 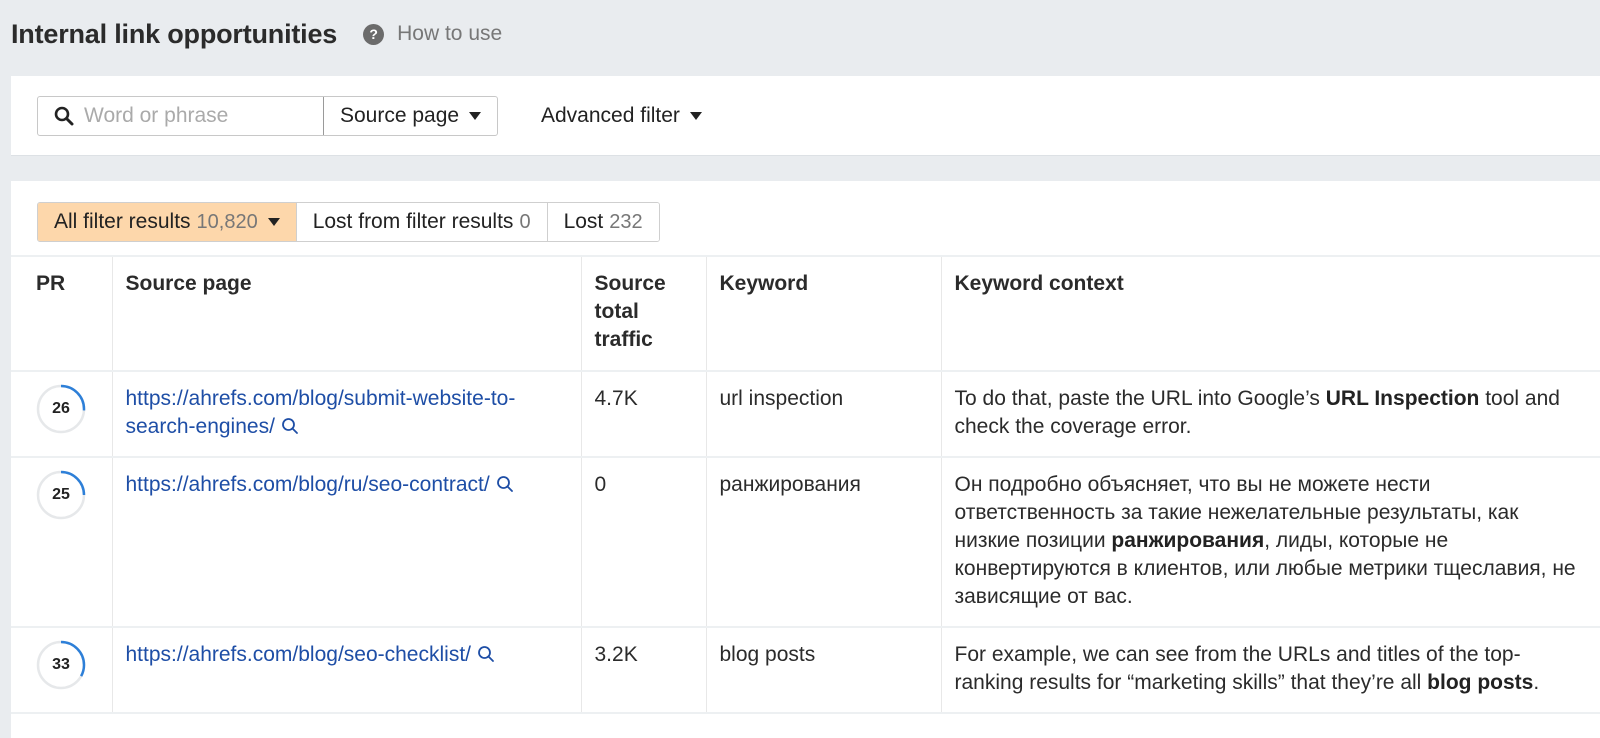 What do you see at coordinates (823, 542) in the screenshot?
I see `keyword-cell: ранжирования` at bounding box center [823, 542].